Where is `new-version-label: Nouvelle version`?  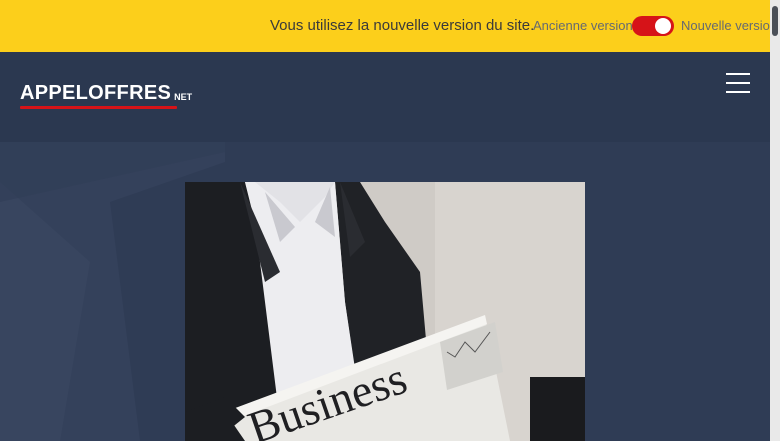
new-version-label: Nouvelle version is located at coordinates (729, 25).